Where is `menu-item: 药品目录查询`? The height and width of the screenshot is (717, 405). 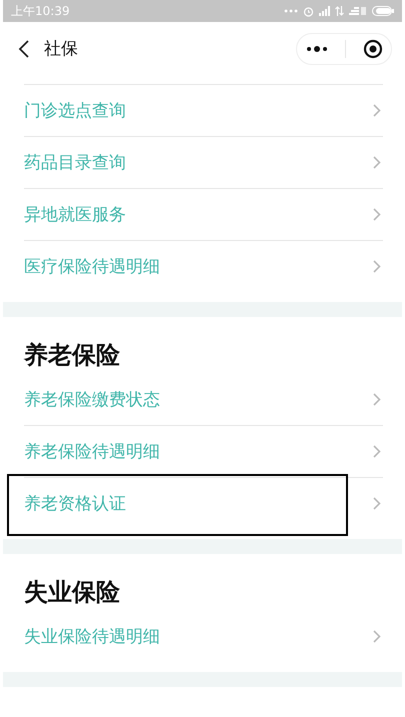
menu-item: 药品目录查询 is located at coordinates (203, 162).